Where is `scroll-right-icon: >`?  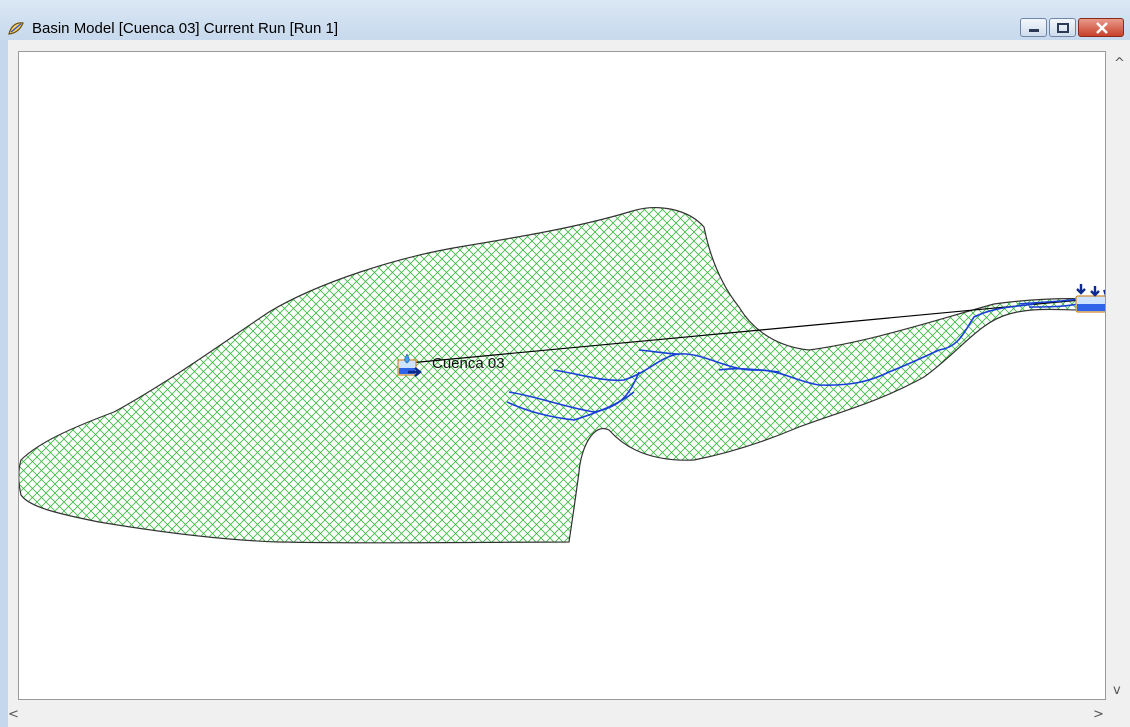 scroll-right-icon: > is located at coordinates (1098, 714).